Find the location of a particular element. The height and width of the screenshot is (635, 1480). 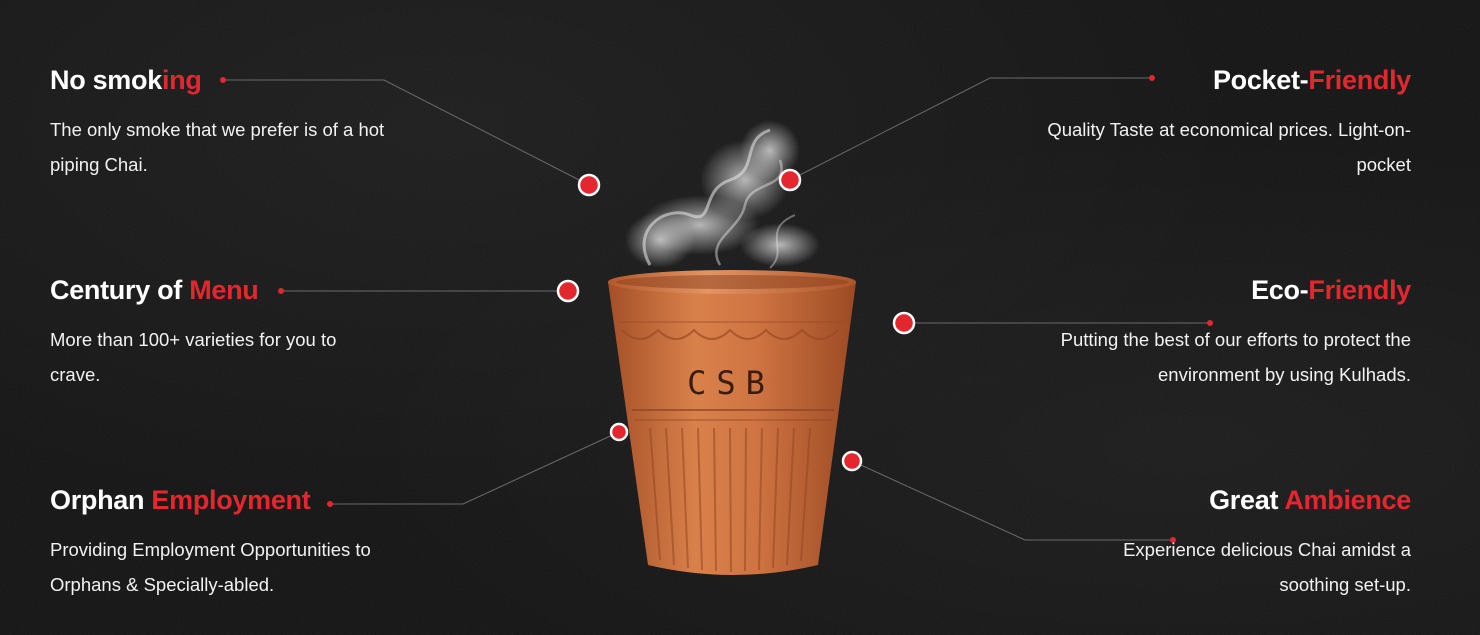

hotspot-no-smoking is located at coordinates (589, 185).